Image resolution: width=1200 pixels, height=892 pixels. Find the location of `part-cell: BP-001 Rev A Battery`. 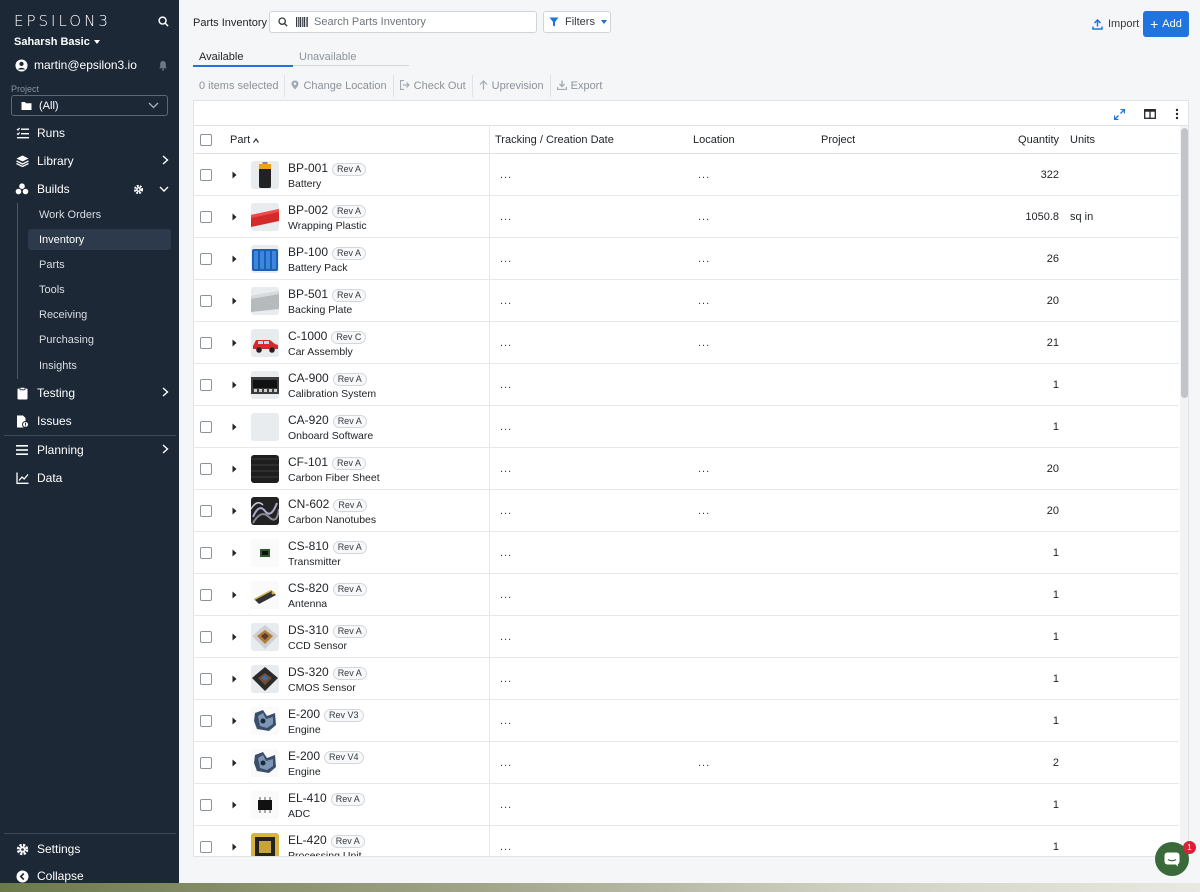

part-cell: BP-001 Rev A Battery is located at coordinates (327, 175).